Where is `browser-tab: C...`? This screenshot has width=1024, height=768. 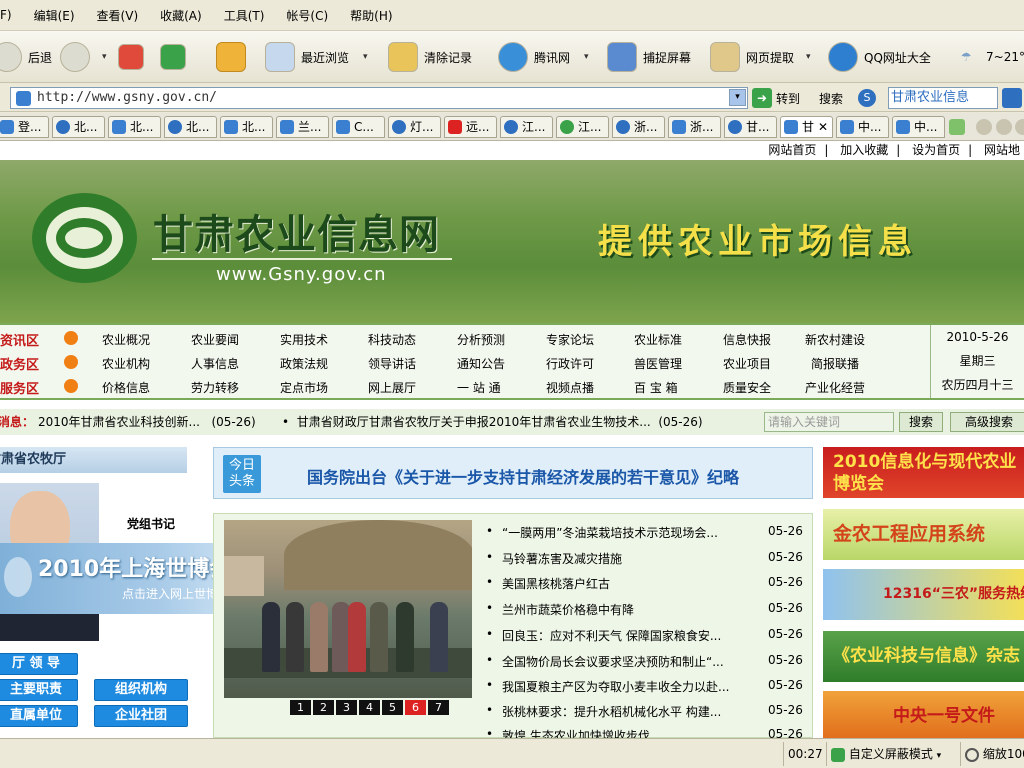
browser-tab: C... is located at coordinates (358, 127).